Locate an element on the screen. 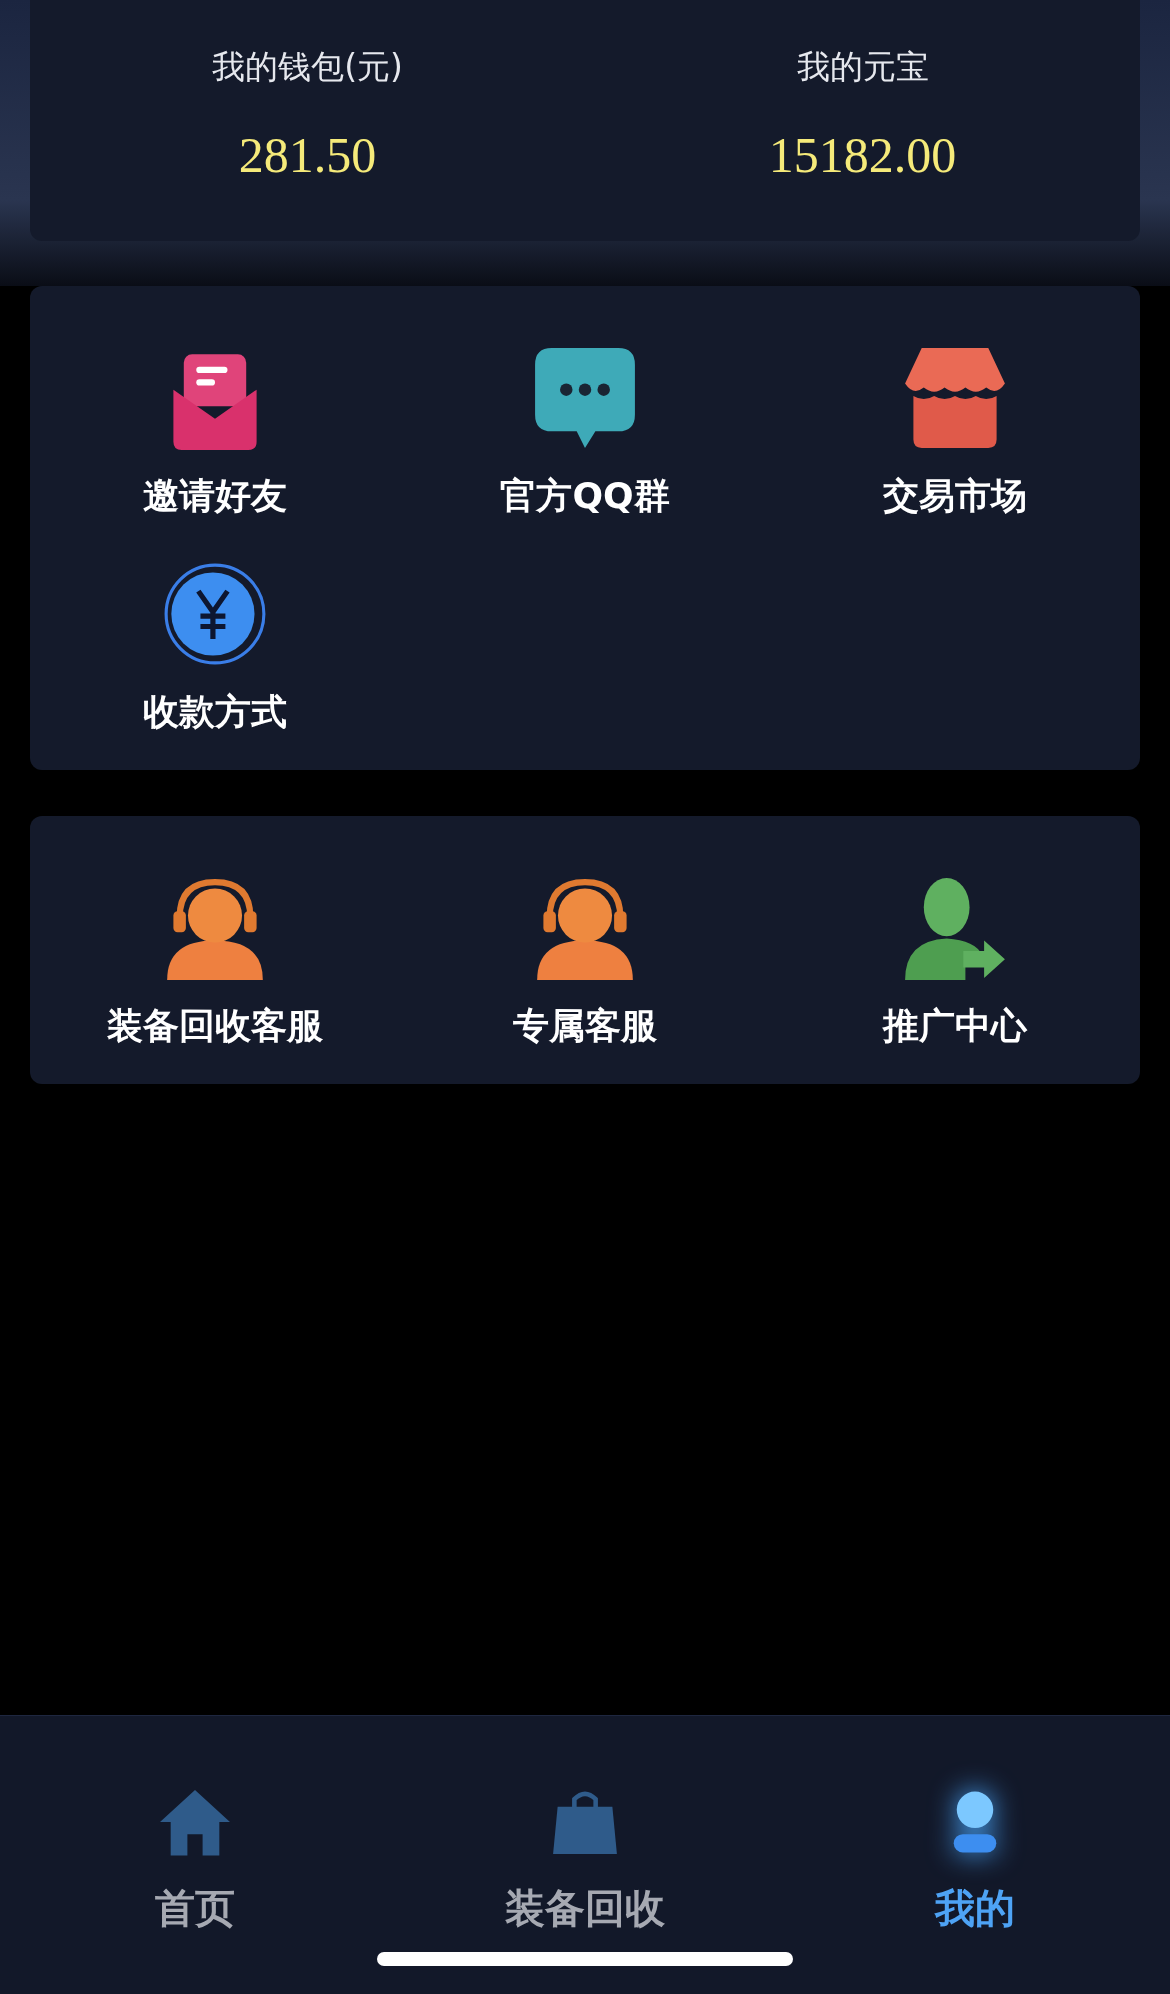 The height and width of the screenshot is (1994, 1170). yen-coin-icon is located at coordinates (215, 614).